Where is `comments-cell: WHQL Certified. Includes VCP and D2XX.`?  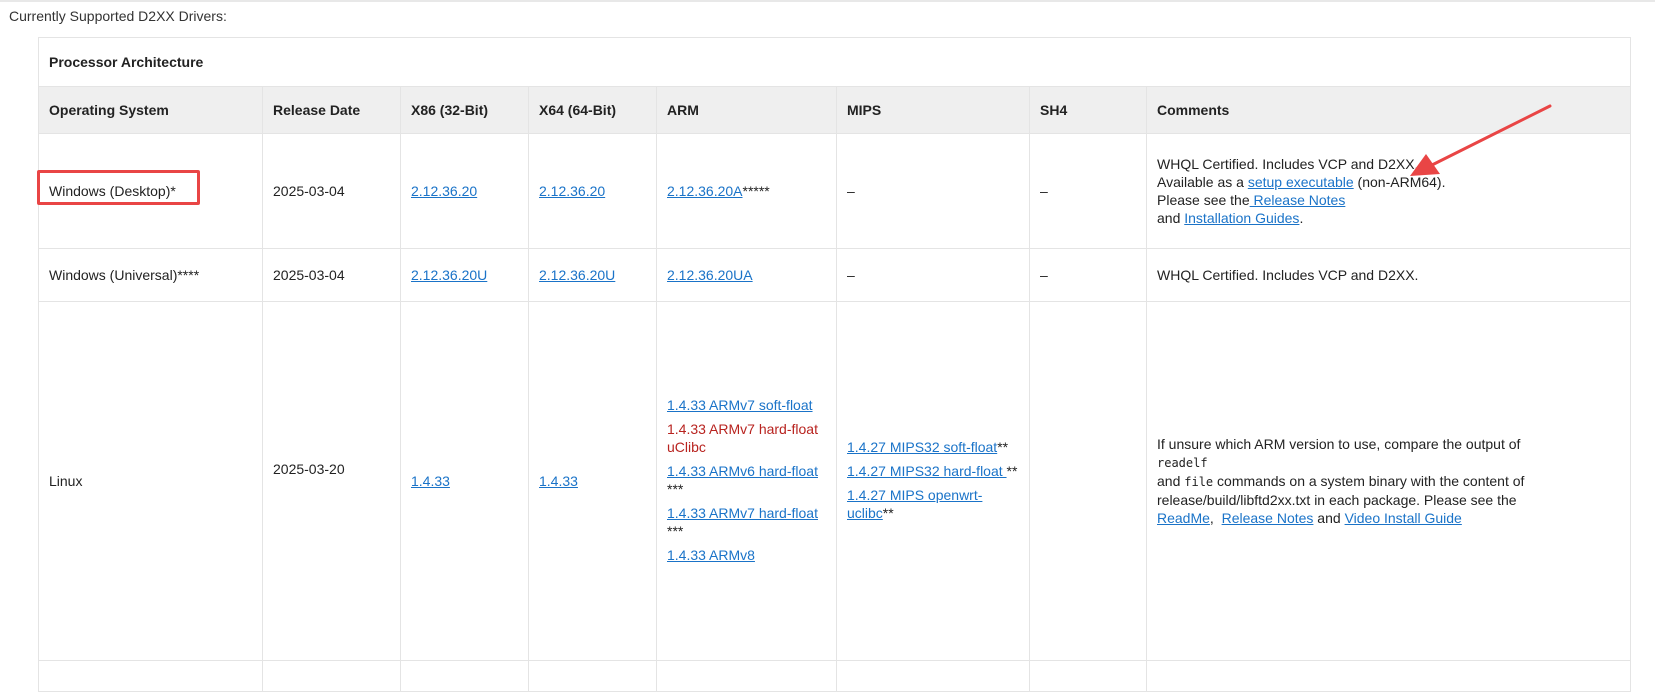 comments-cell: WHQL Certified. Includes VCP and D2XX. is located at coordinates (1388, 275).